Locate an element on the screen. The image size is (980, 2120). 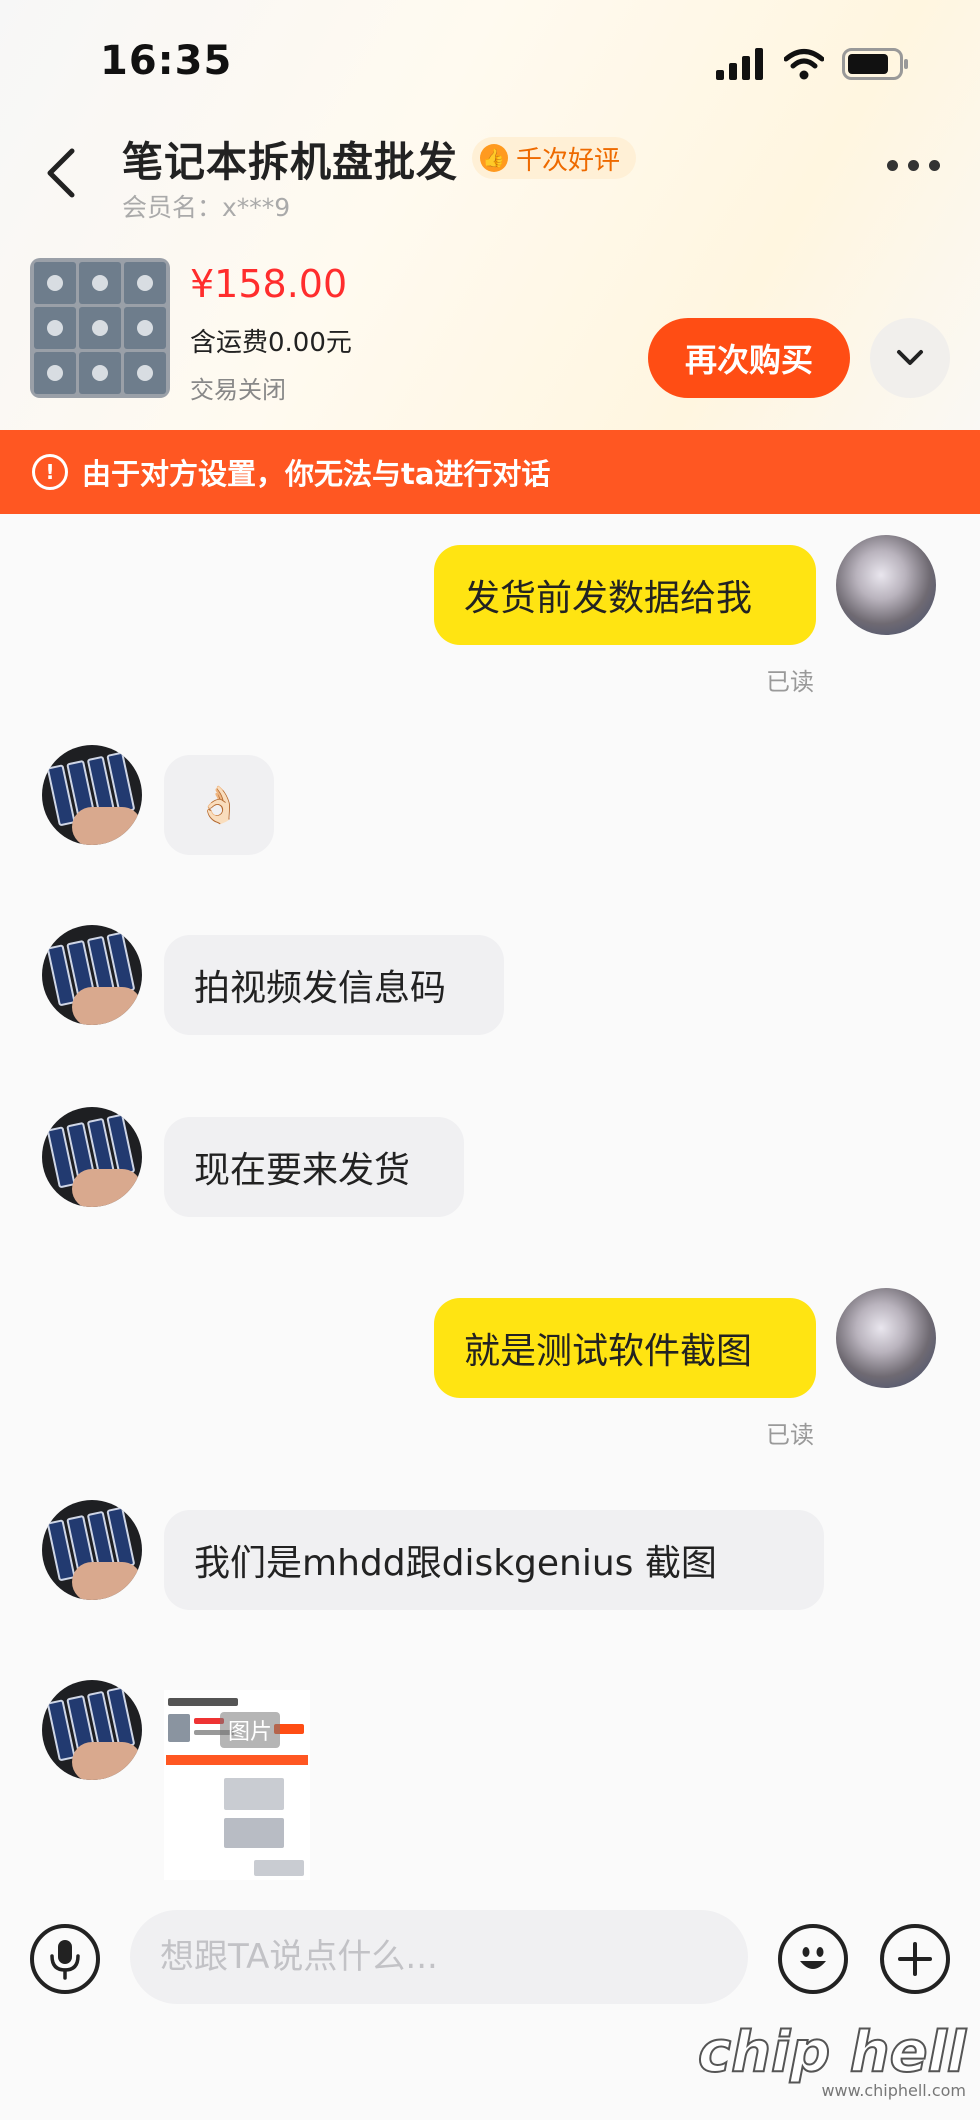
expand-button is located at coordinates (910, 358).